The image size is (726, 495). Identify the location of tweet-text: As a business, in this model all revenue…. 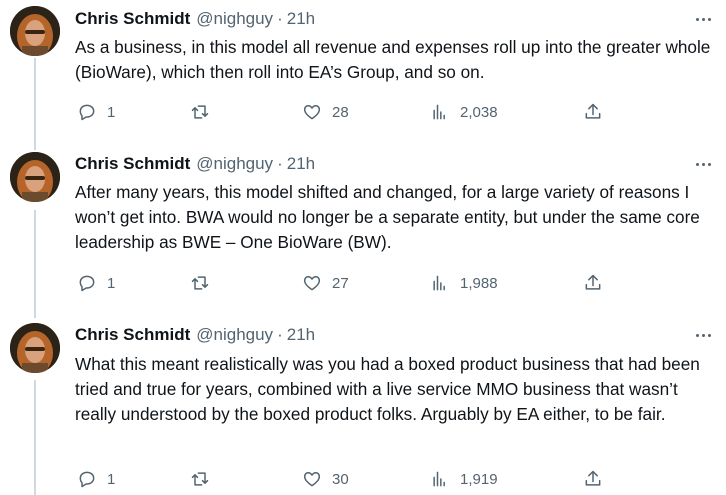
(393, 59).